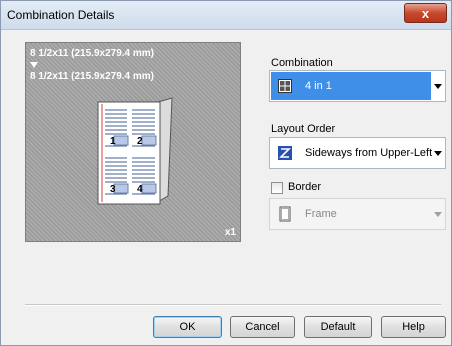 The width and height of the screenshot is (452, 346). What do you see at coordinates (303, 129) in the screenshot?
I see `layout-order-label: Layout Order` at bounding box center [303, 129].